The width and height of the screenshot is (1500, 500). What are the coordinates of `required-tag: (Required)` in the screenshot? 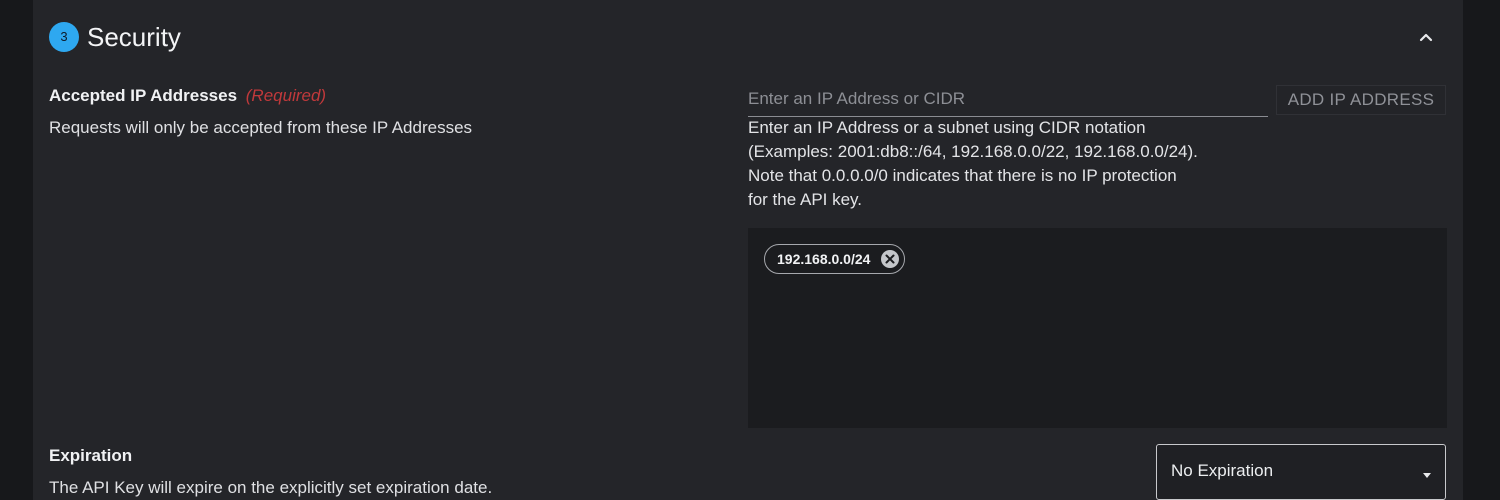 It's located at (286, 95).